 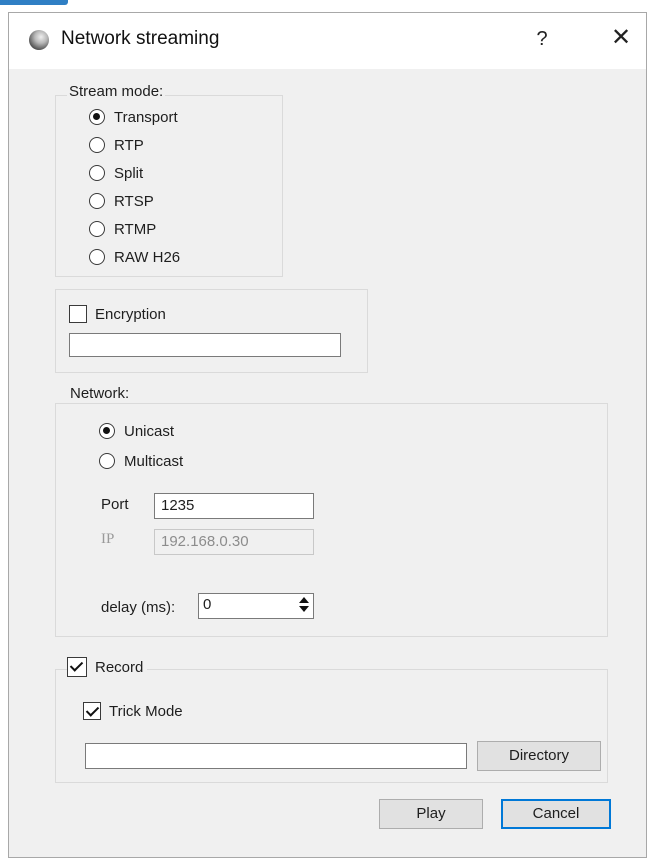 What do you see at coordinates (130, 314) in the screenshot?
I see `encryption-label: Encryption` at bounding box center [130, 314].